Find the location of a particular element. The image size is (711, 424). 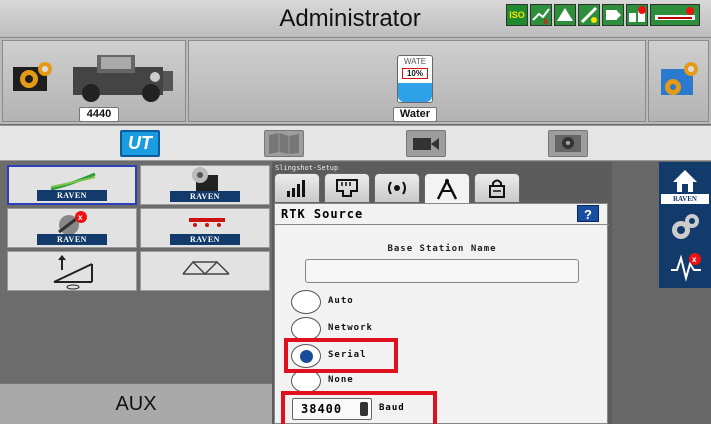

rtk-source-title: RTK Source is located at coordinates (322, 214).